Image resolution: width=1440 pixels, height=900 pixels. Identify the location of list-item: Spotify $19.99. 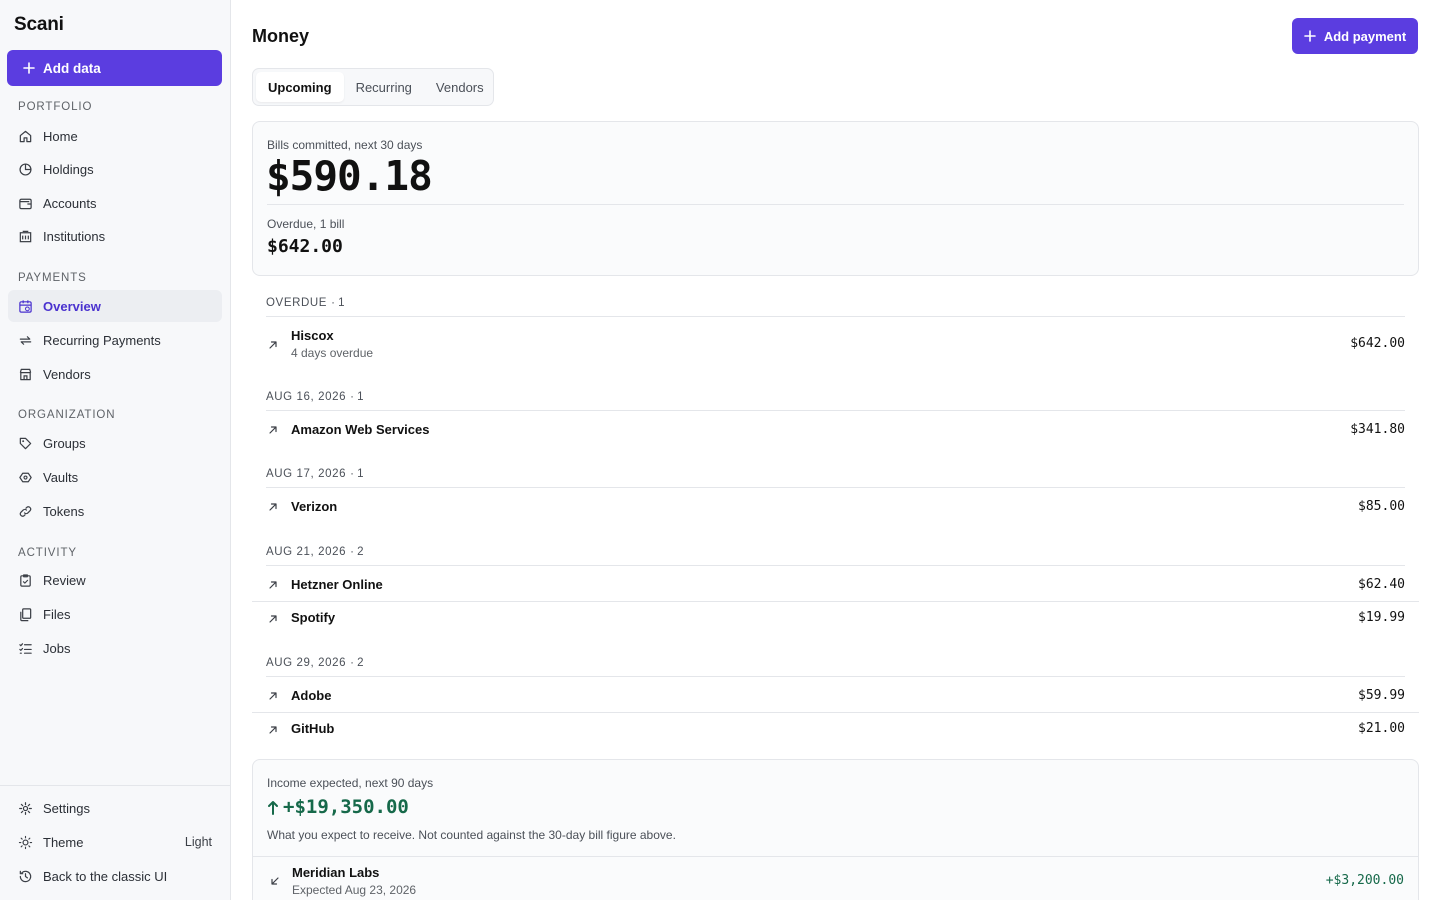
(835, 618).